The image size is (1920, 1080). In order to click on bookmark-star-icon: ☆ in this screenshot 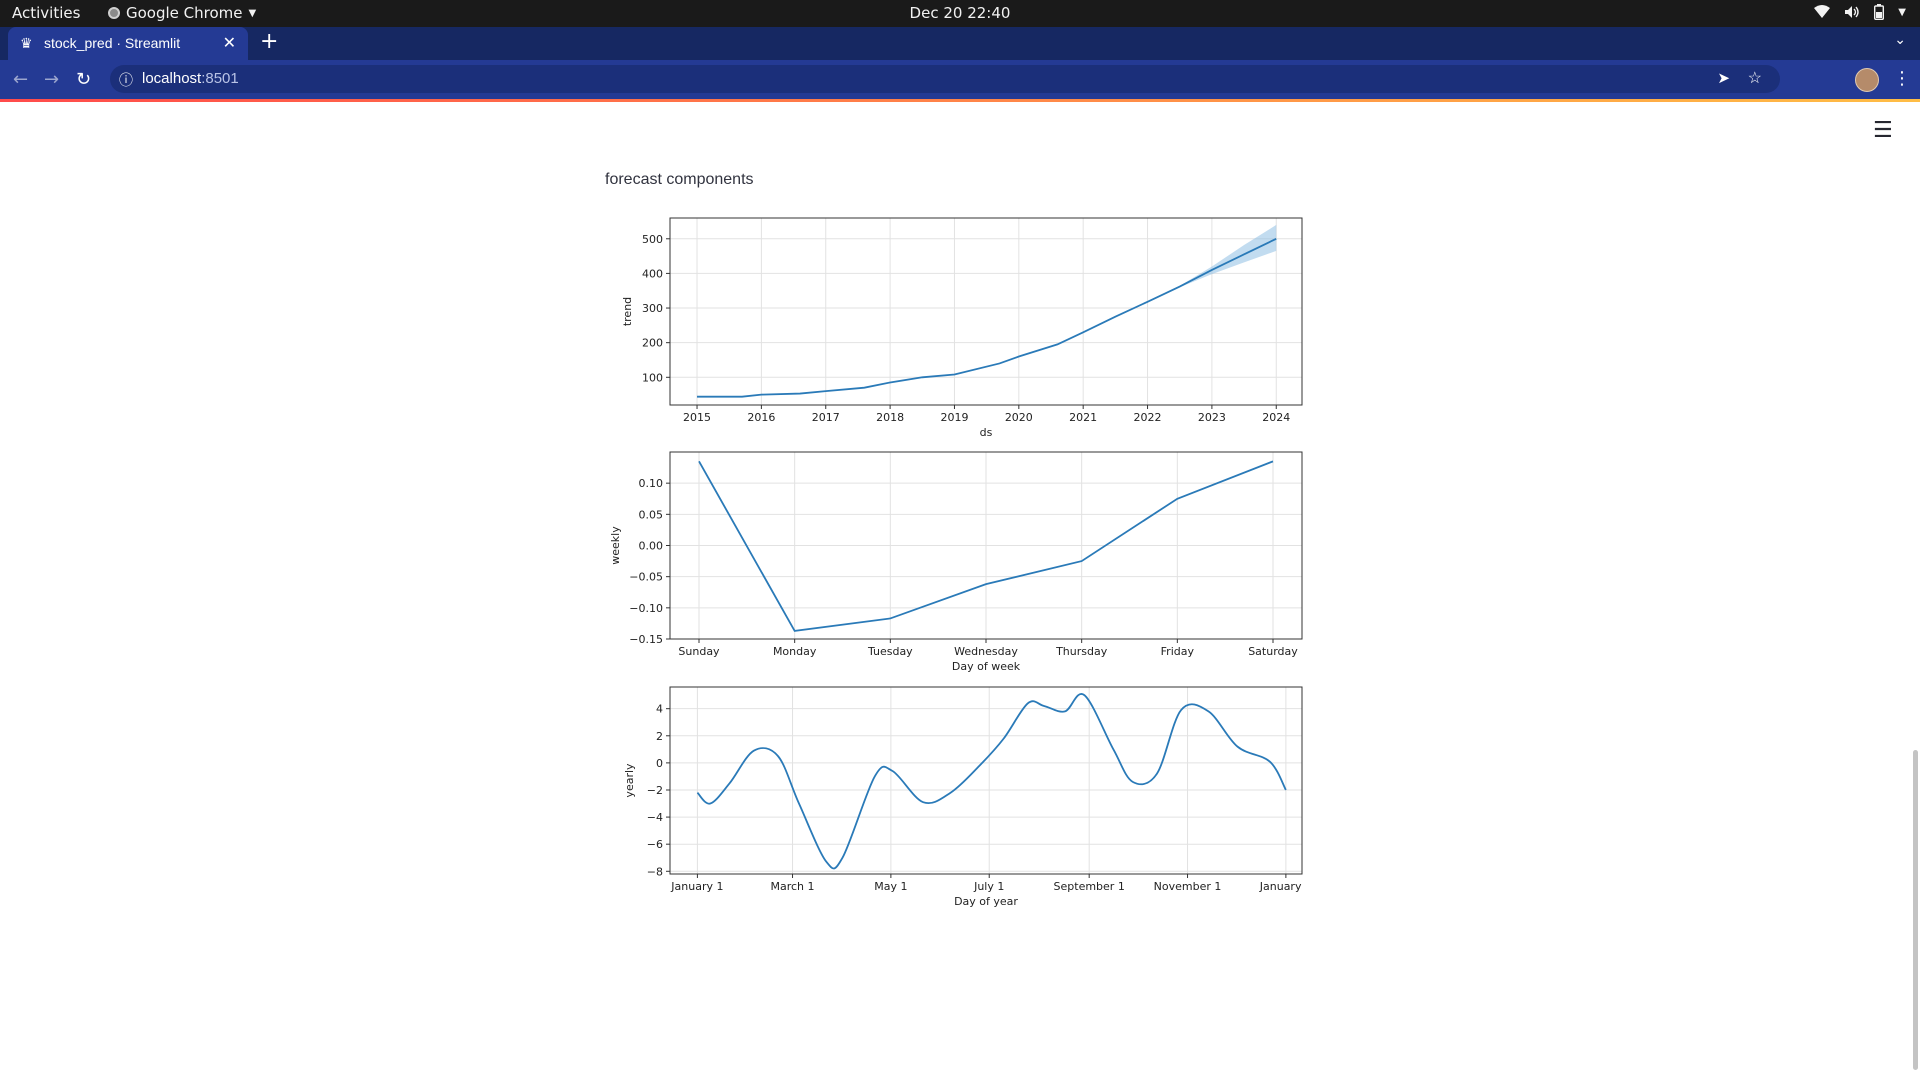, I will do `click(1755, 78)`.